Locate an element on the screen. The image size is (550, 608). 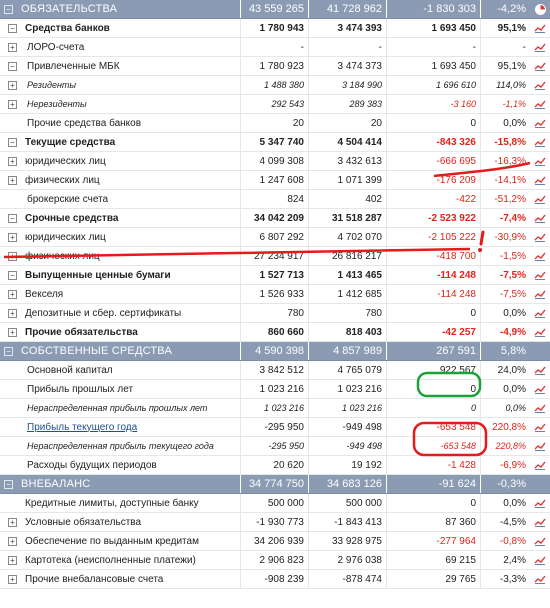
value-start-cell: -295 950 is located at coordinates (274, 446).